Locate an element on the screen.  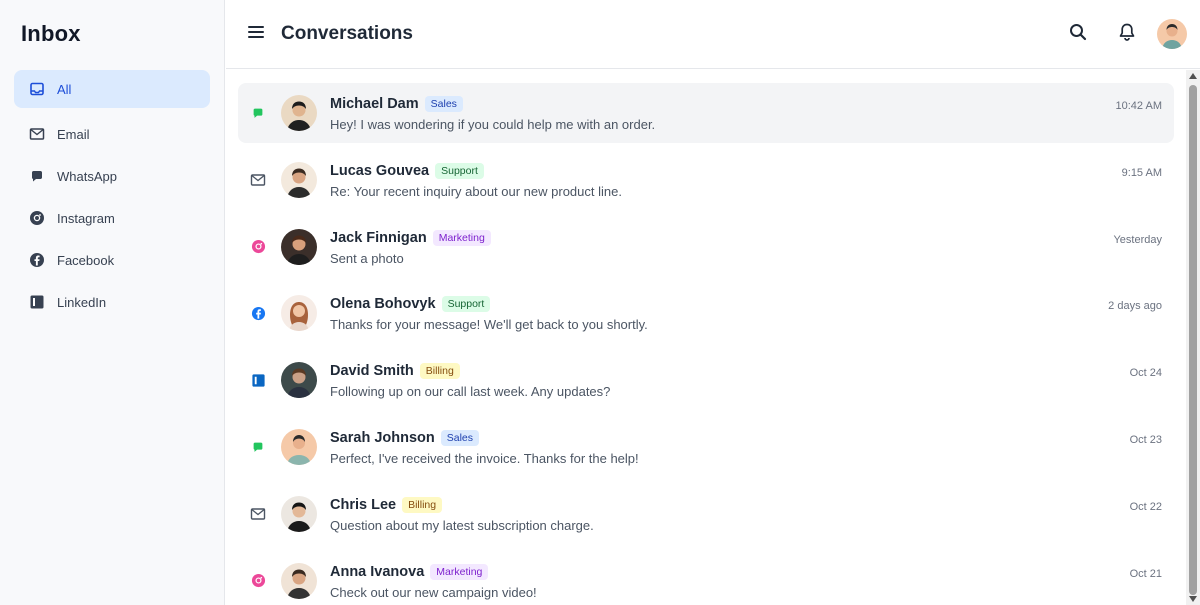
timestamp: Oct 21 is located at coordinates (1145, 573).